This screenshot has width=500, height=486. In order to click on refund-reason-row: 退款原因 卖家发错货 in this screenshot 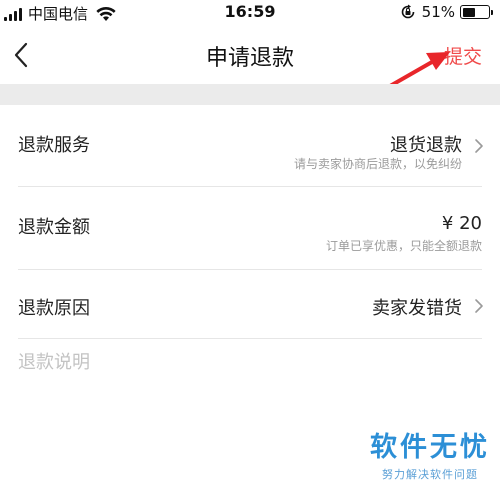, I will do `click(250, 304)`.